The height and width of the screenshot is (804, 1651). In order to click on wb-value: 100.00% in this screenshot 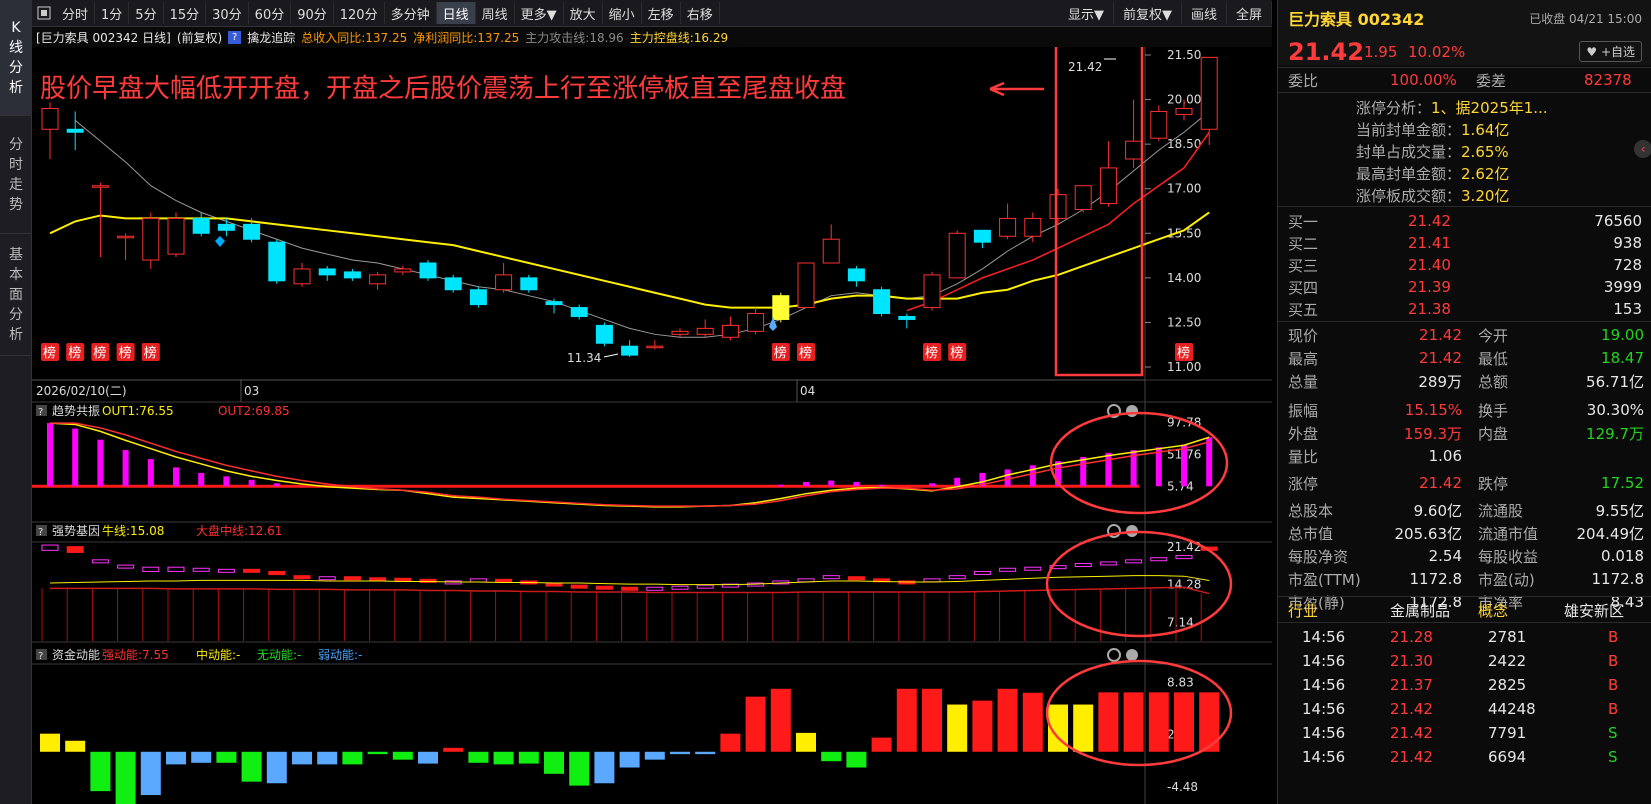, I will do `click(1423, 80)`.